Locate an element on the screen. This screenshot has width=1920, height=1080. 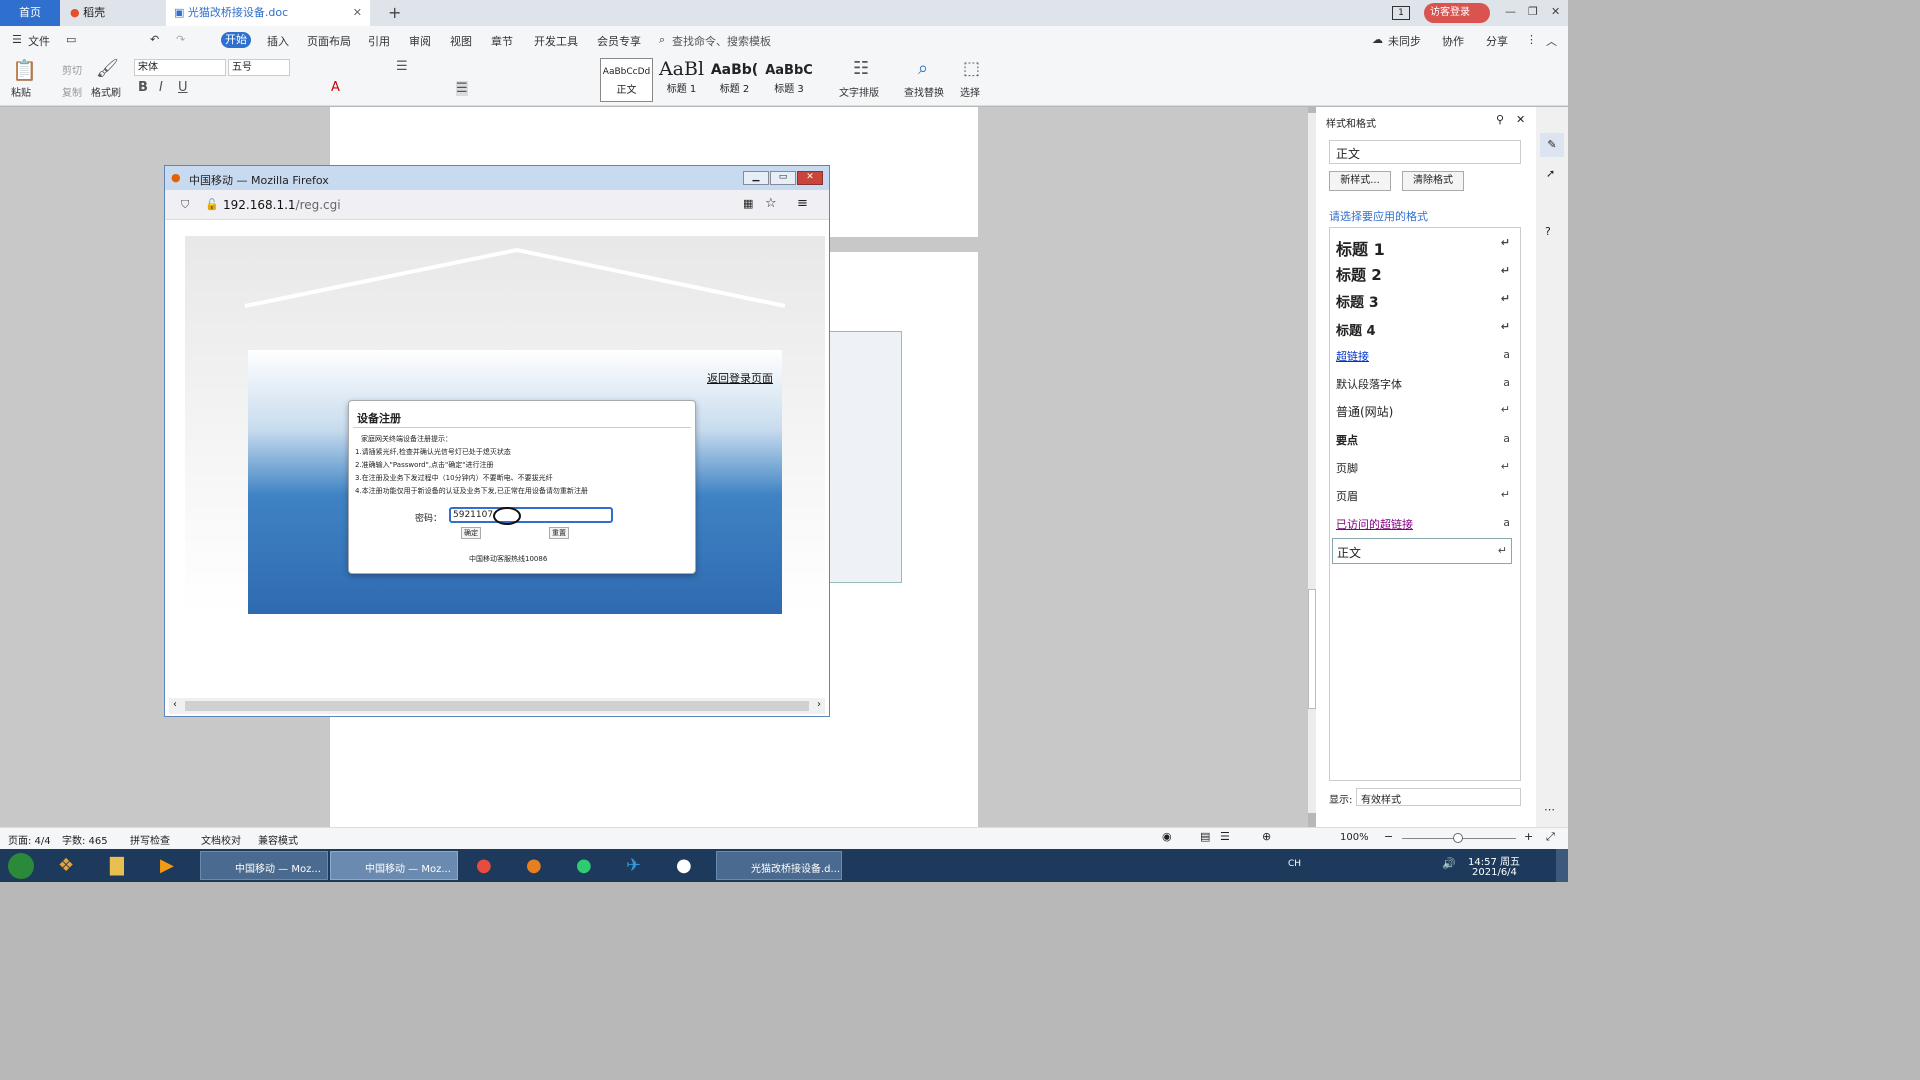
firefox-titlebar: ● 中国移动 — Mozilla Firefox ▁ ▭ ✕ is located at coordinates (497, 178).